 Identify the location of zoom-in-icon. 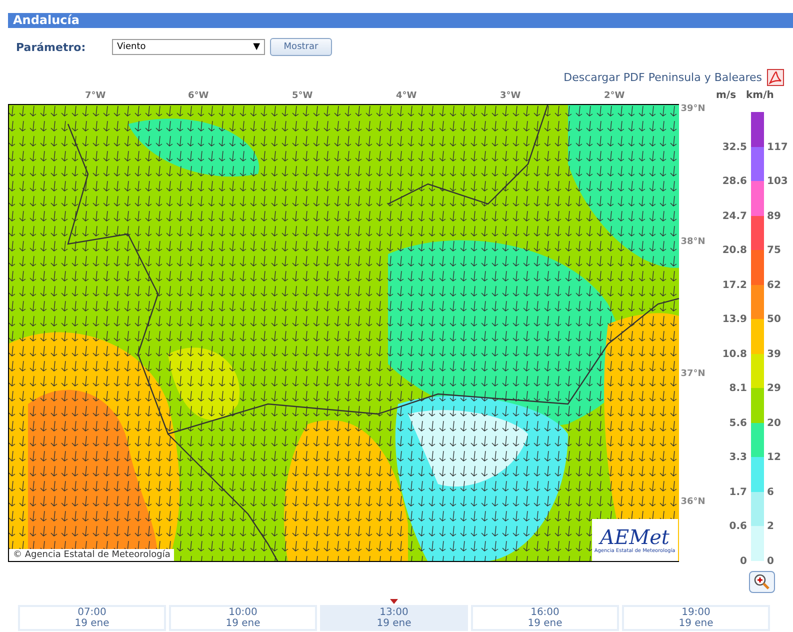
(762, 582).